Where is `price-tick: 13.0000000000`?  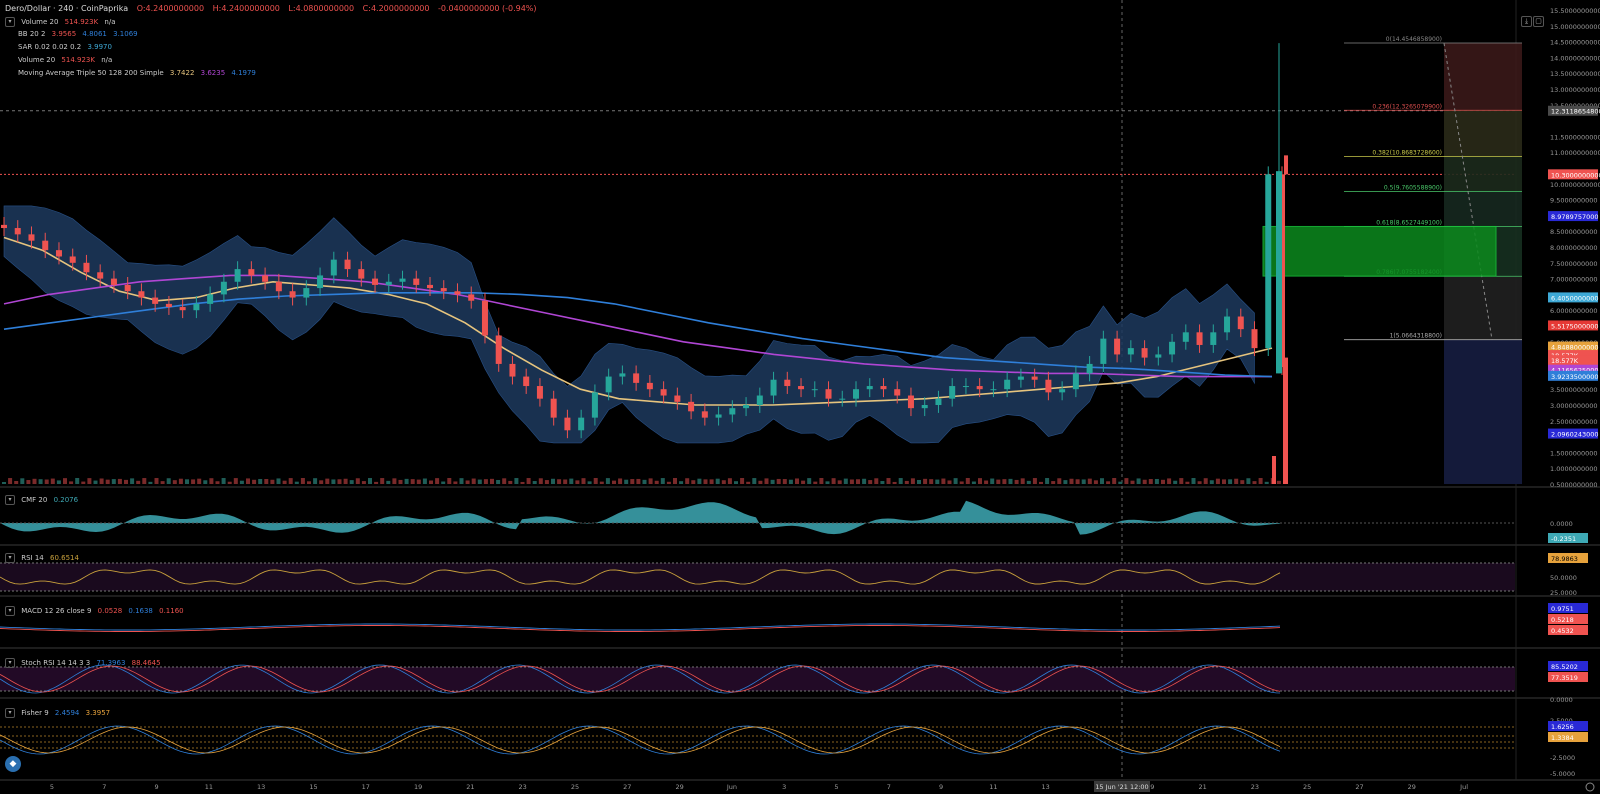
price-tick: 13.0000000000 is located at coordinates (1575, 90).